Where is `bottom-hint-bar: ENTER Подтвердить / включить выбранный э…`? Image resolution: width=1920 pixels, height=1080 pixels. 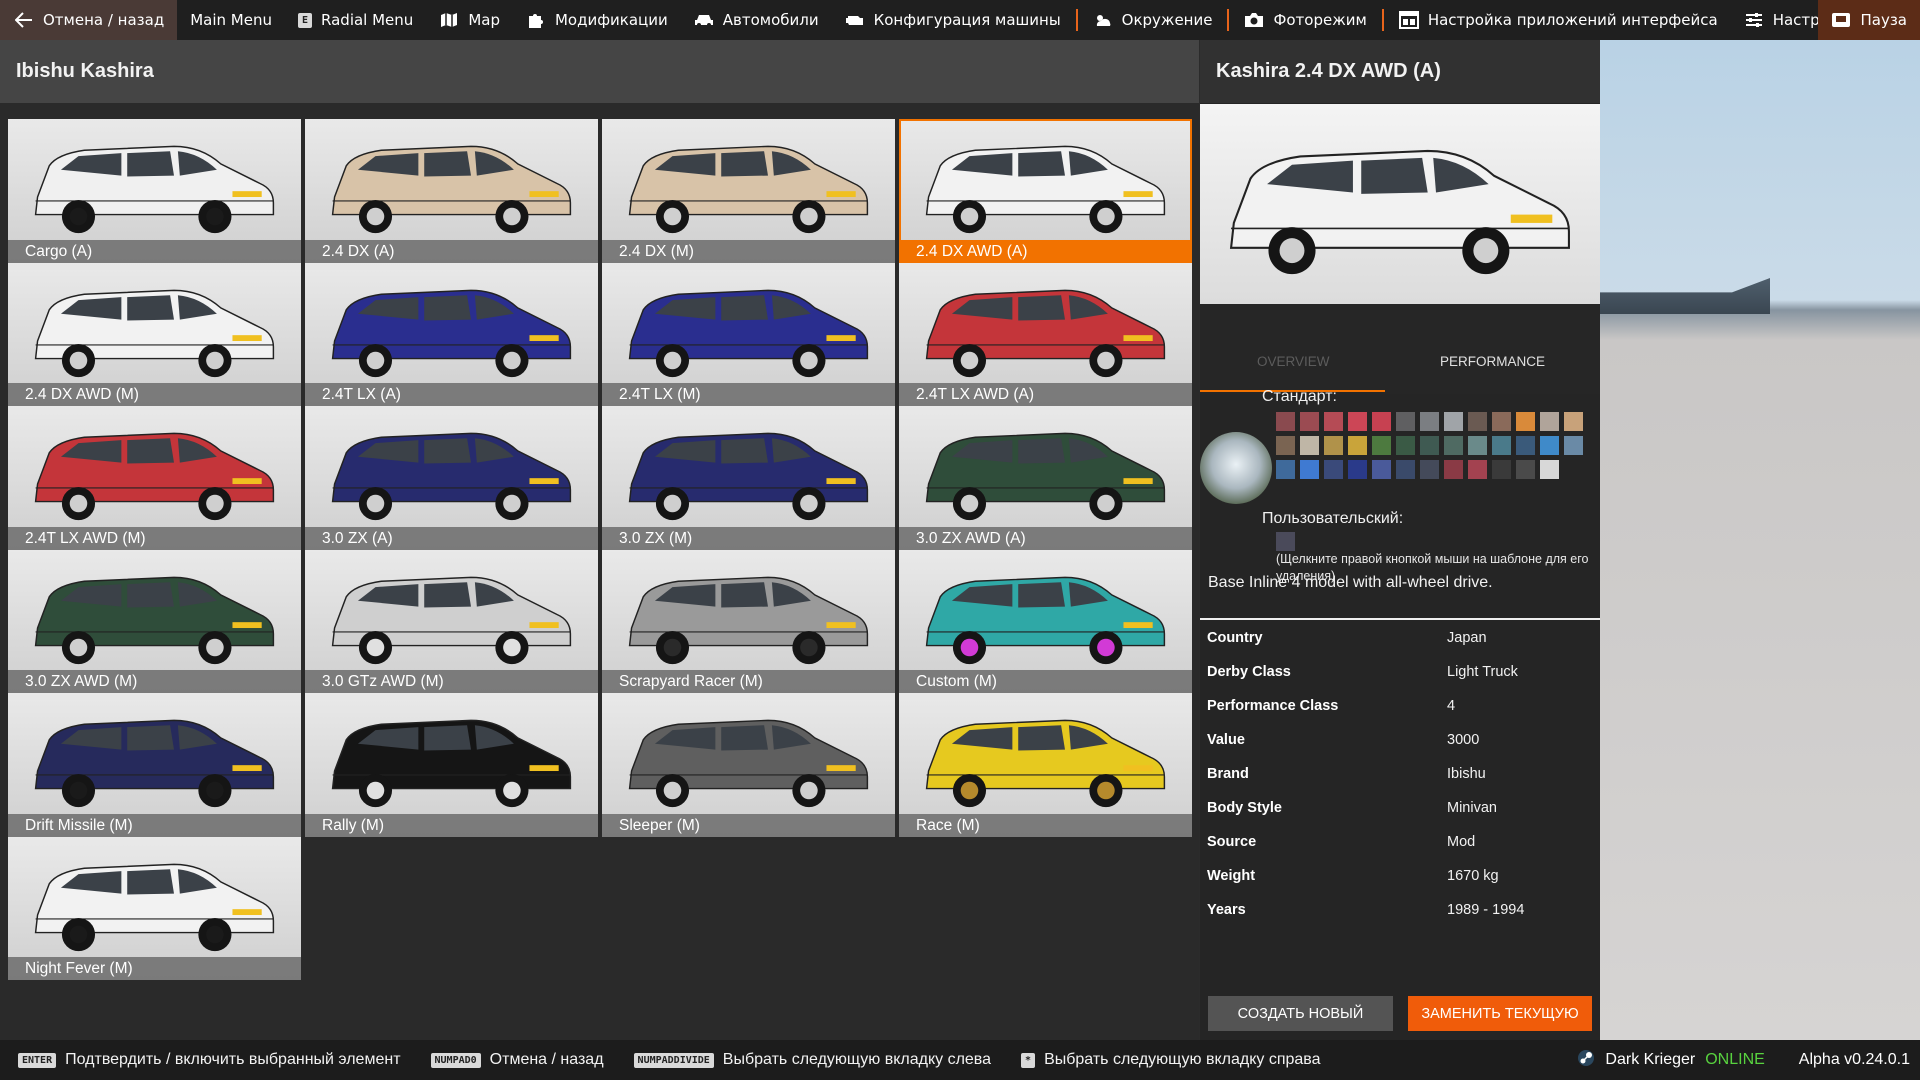
bottom-hint-bar: ENTER Подтвердить / включить выбранный э… is located at coordinates (960, 1060).